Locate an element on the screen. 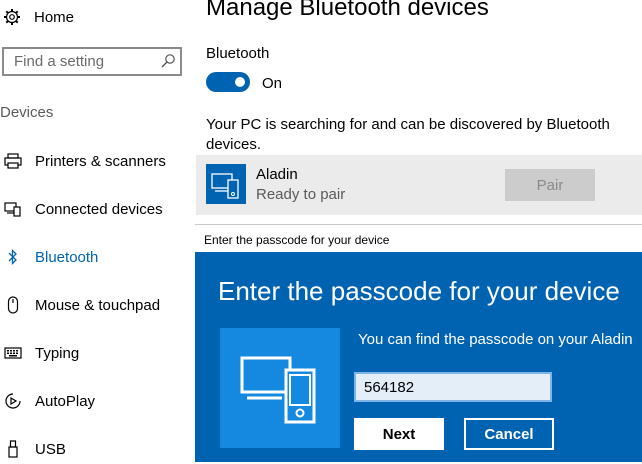 The height and width of the screenshot is (464, 642). sidebar-item-typing: Typing is located at coordinates (39, 353).